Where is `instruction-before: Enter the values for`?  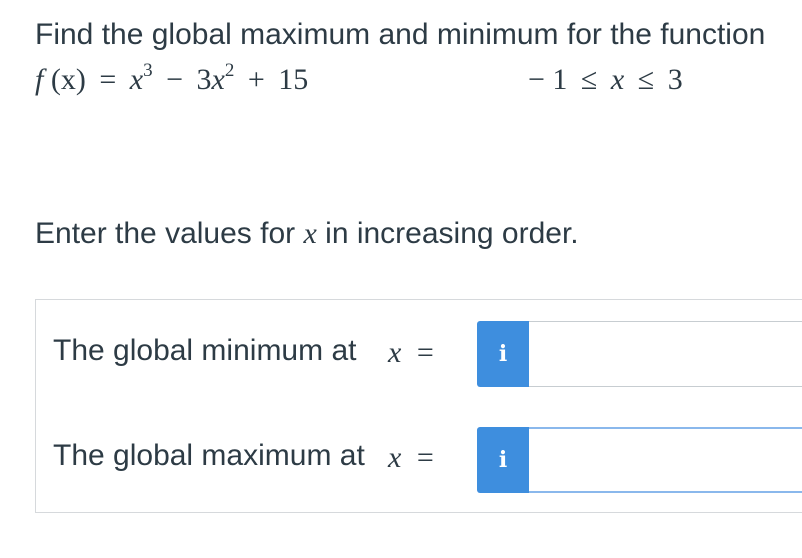
instruction-before: Enter the values for is located at coordinates (169, 233).